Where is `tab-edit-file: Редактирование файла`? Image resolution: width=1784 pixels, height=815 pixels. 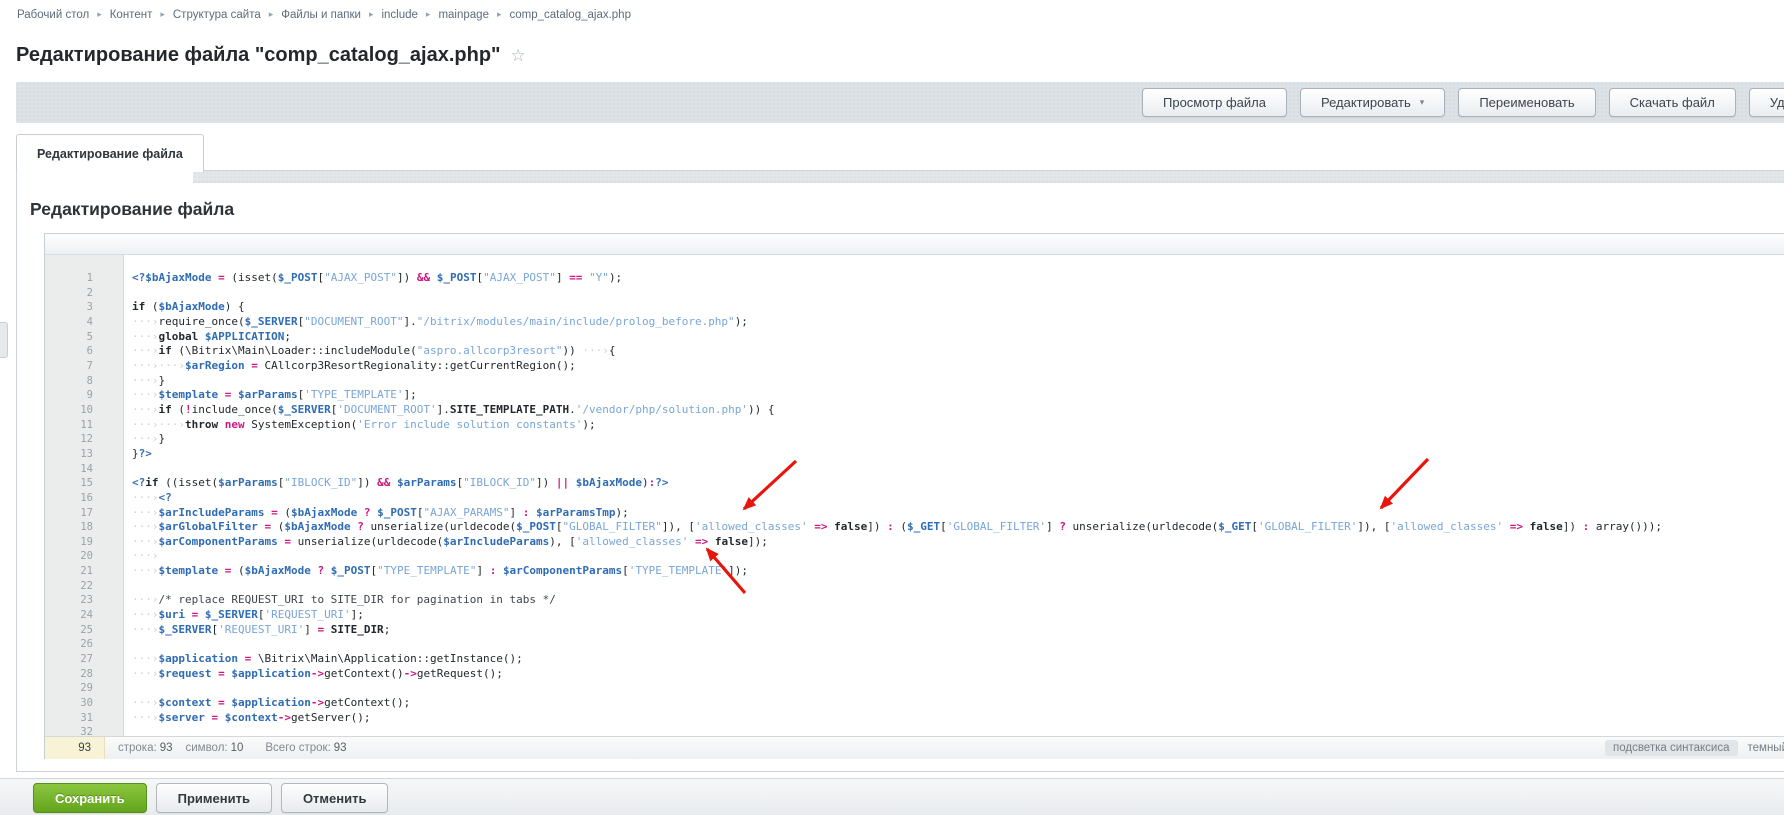 tab-edit-file: Редактирование файла is located at coordinates (110, 153).